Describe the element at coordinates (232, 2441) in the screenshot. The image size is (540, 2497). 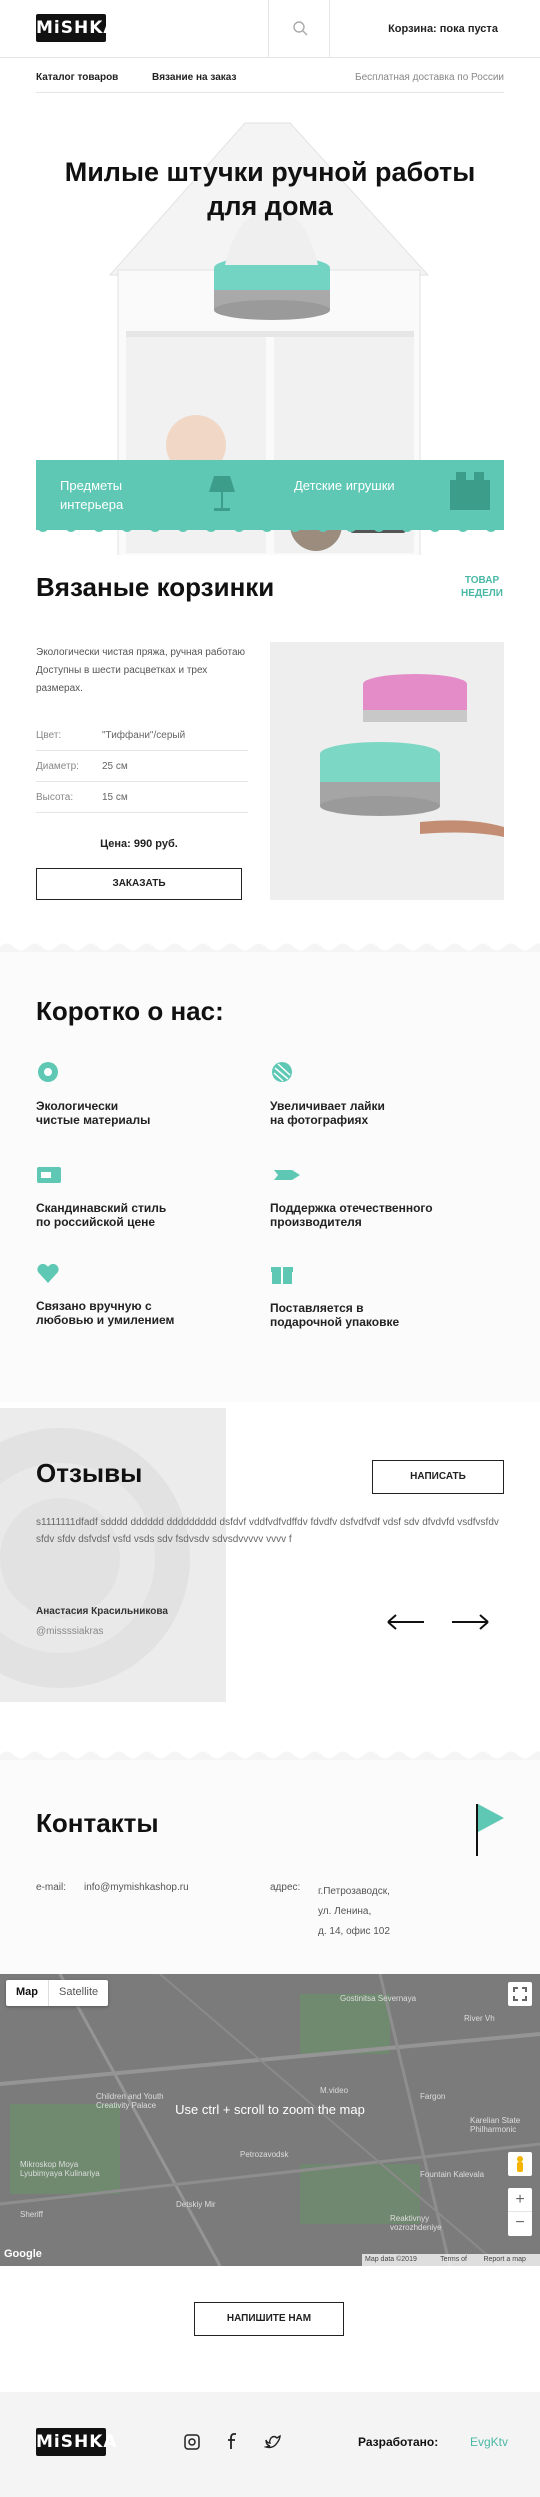
I see `facebook-icon` at that location.